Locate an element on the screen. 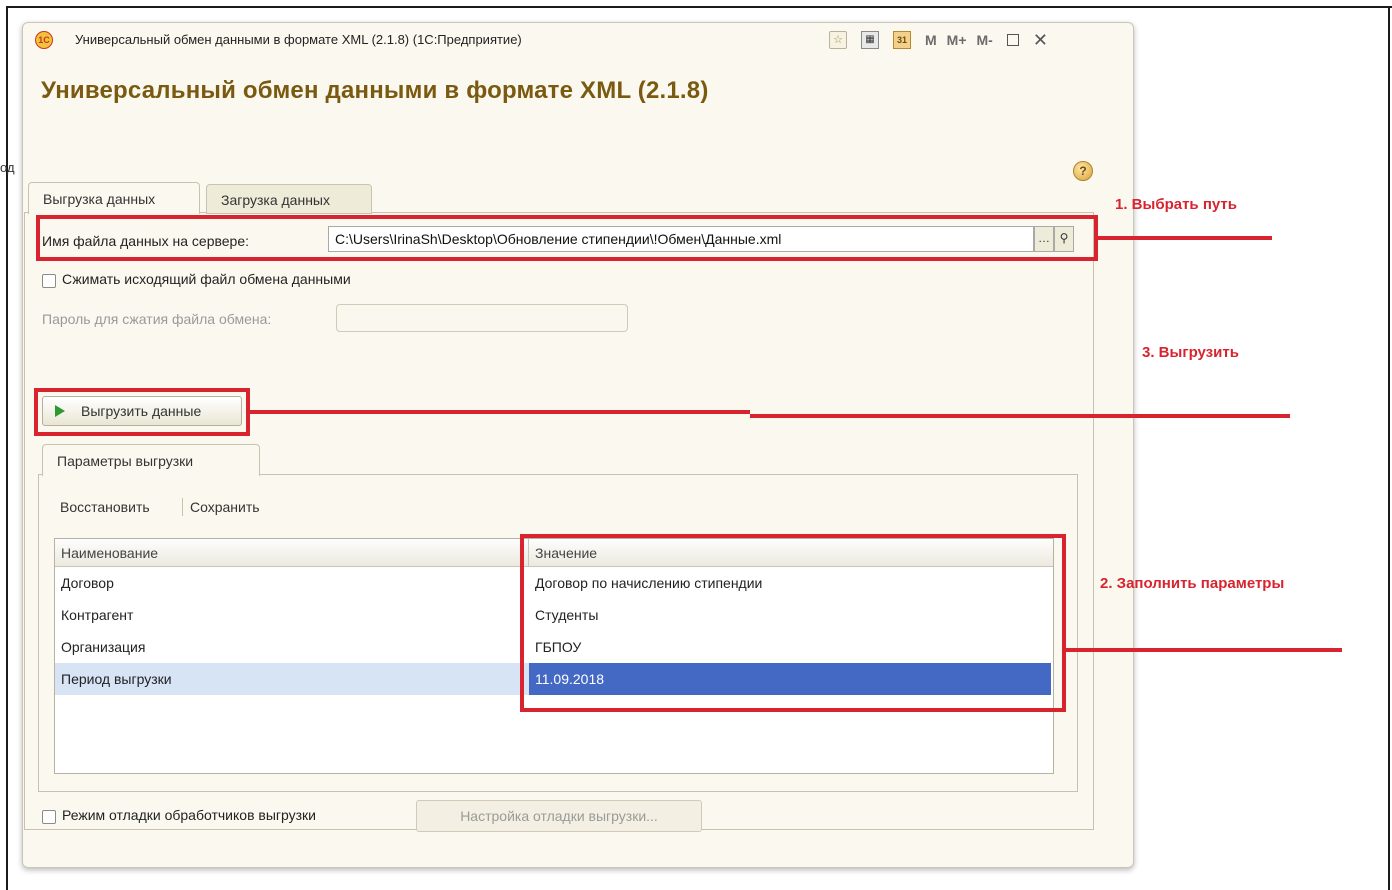  play-icon is located at coordinates (60, 411).